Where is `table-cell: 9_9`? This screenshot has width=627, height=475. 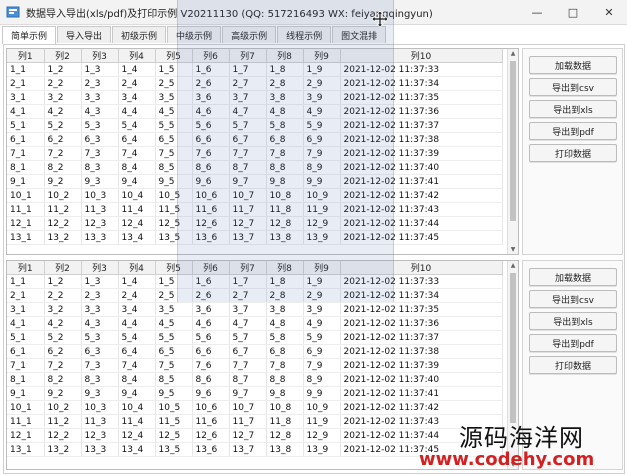
table-cell: 9_9 is located at coordinates (322, 181).